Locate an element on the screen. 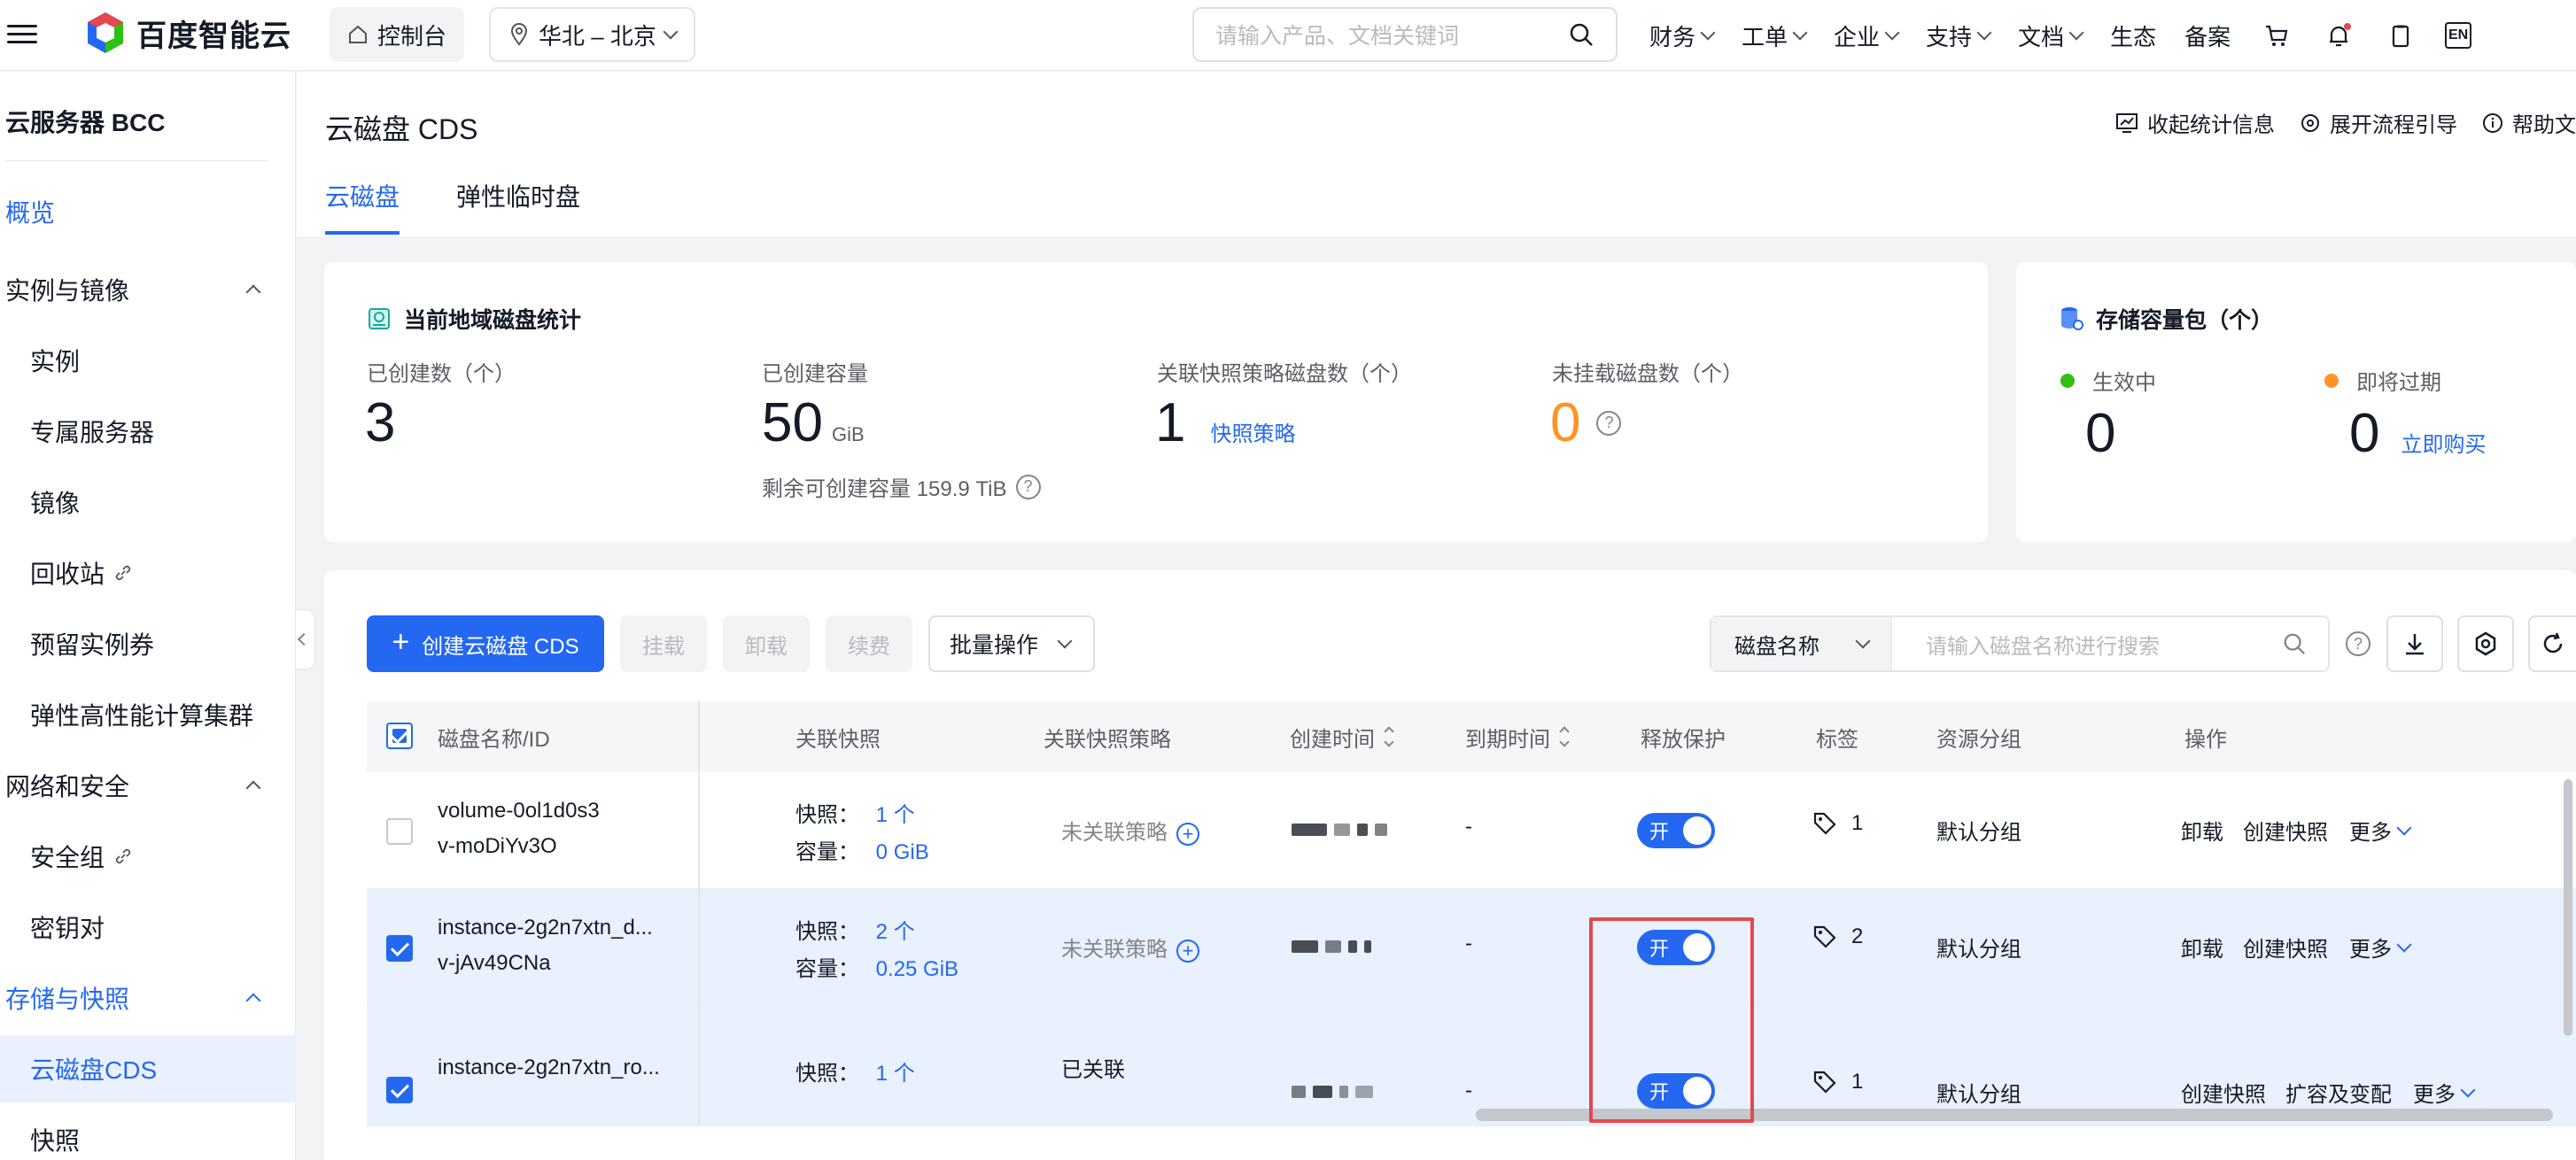 The width and height of the screenshot is (2576, 1160). nav-support: 支持 is located at coordinates (1959, 36).